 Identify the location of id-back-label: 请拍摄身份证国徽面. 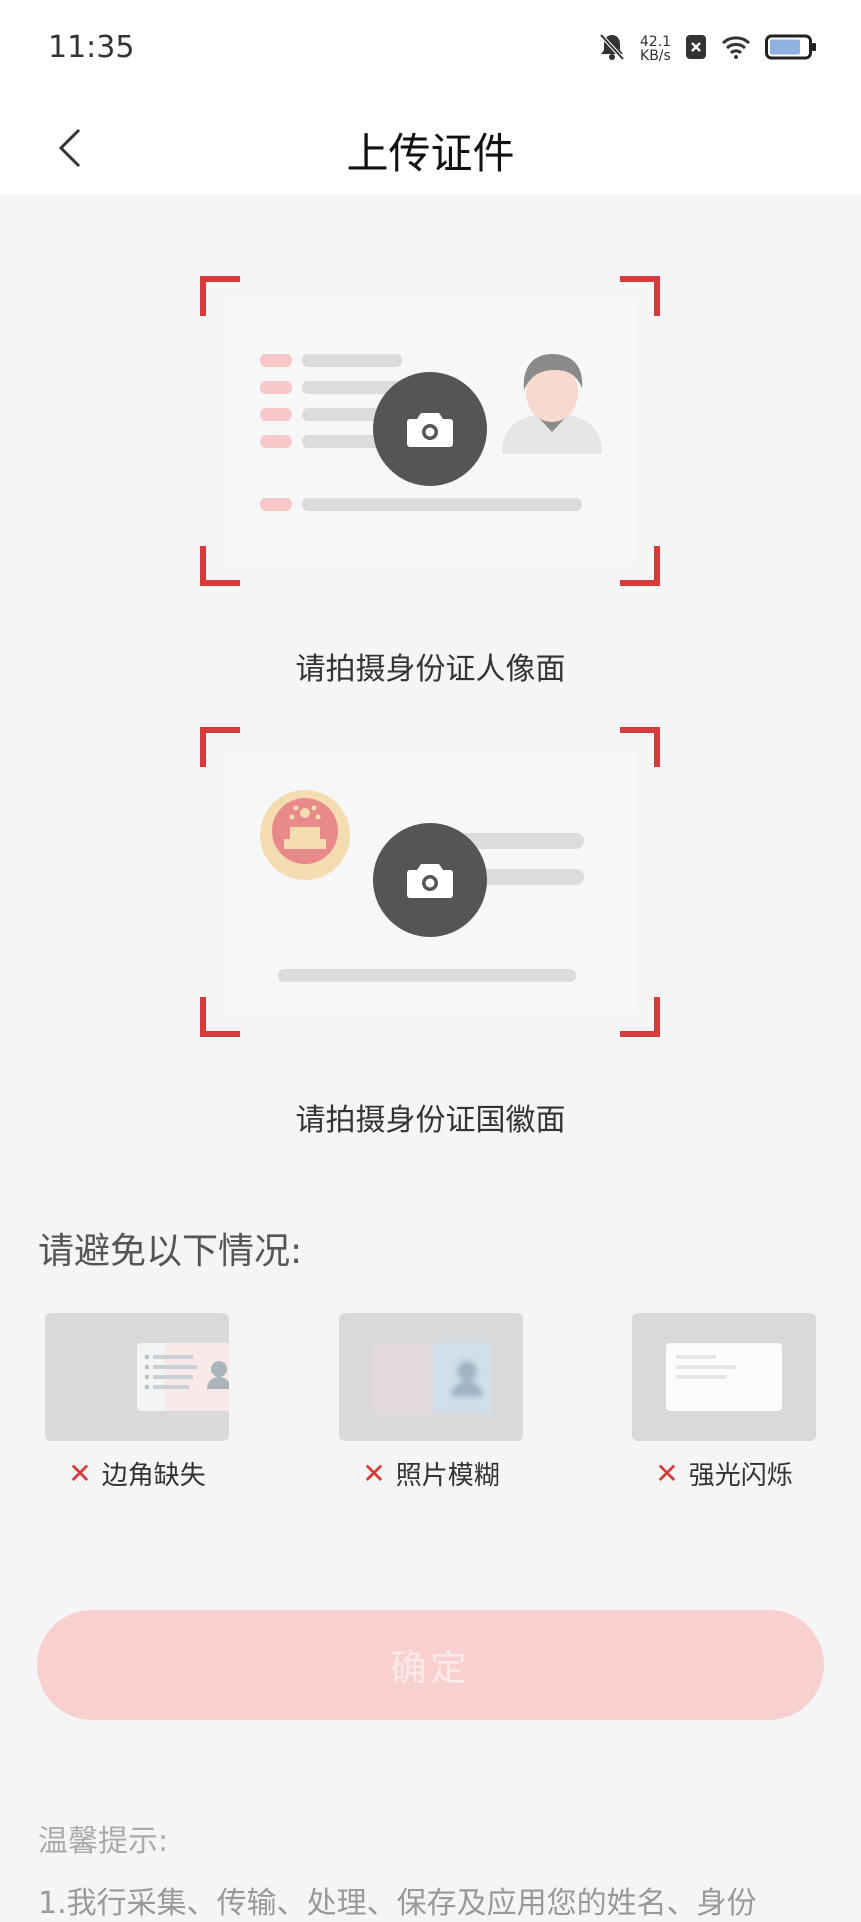
(430, 1120).